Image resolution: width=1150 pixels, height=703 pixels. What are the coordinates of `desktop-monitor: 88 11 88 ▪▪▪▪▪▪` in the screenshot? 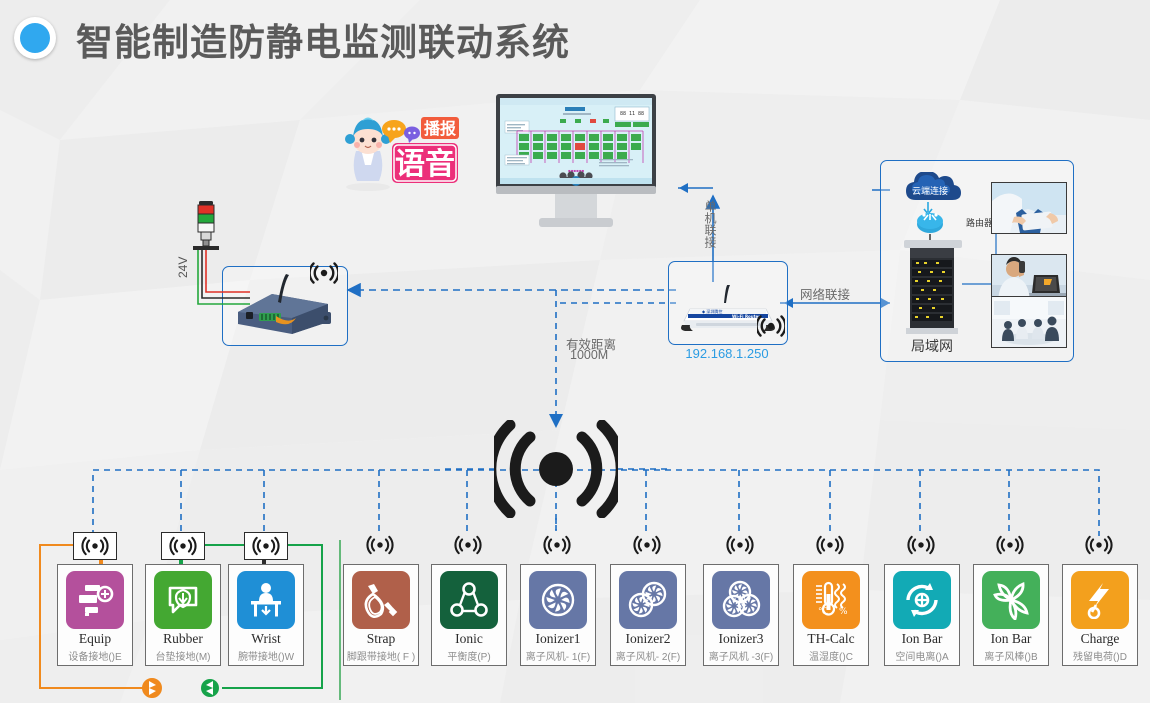 It's located at (576, 160).